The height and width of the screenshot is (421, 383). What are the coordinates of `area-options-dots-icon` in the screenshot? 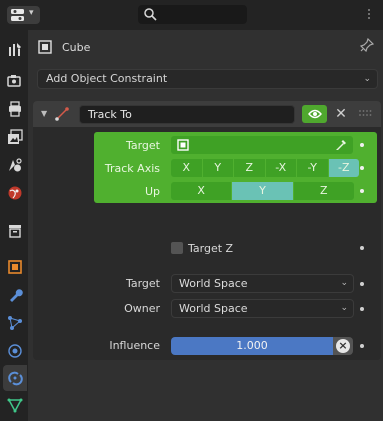 It's located at (369, 15).